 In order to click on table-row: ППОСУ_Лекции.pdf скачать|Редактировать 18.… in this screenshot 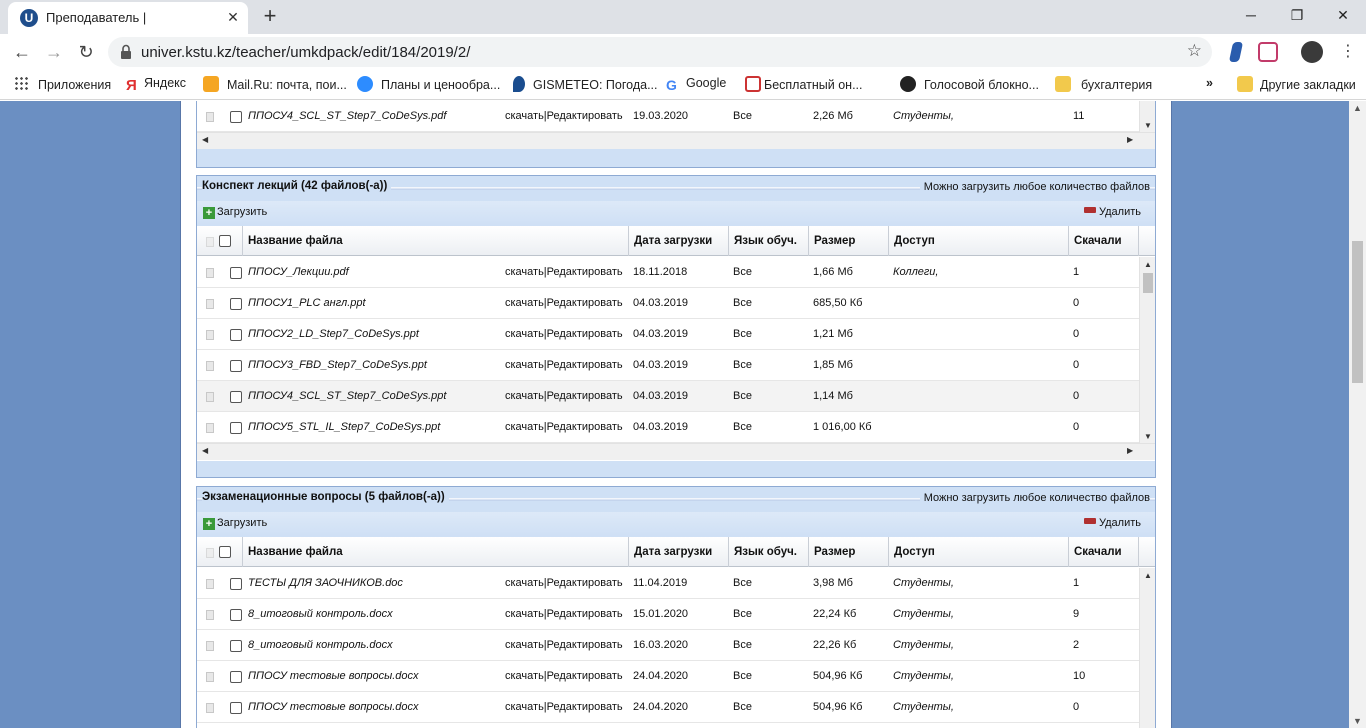, I will do `click(668, 272)`.